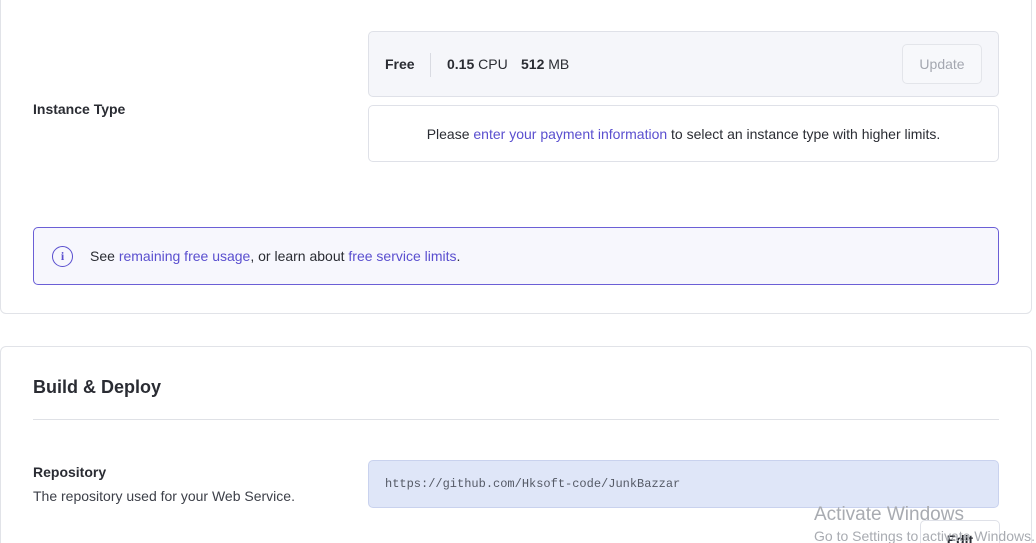 The image size is (1036, 543). I want to click on cpu-spec: 0.15 CPU, so click(477, 64).